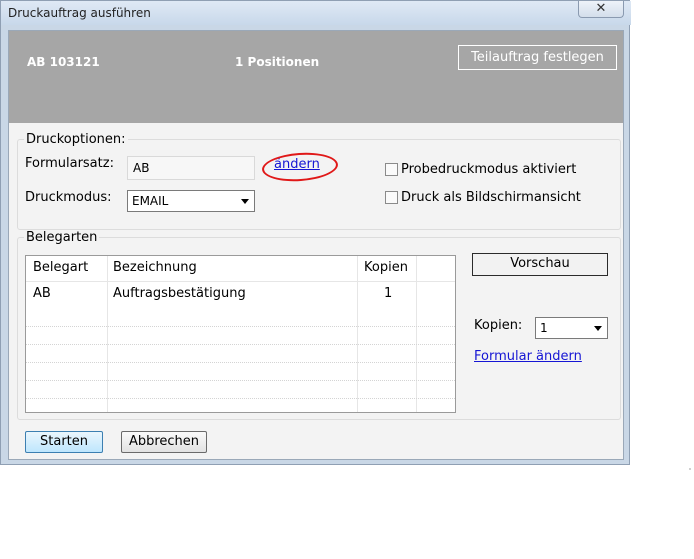 The image size is (694, 559). Describe the element at coordinates (277, 62) in the screenshot. I see `position-count: 1 Positionen` at that location.